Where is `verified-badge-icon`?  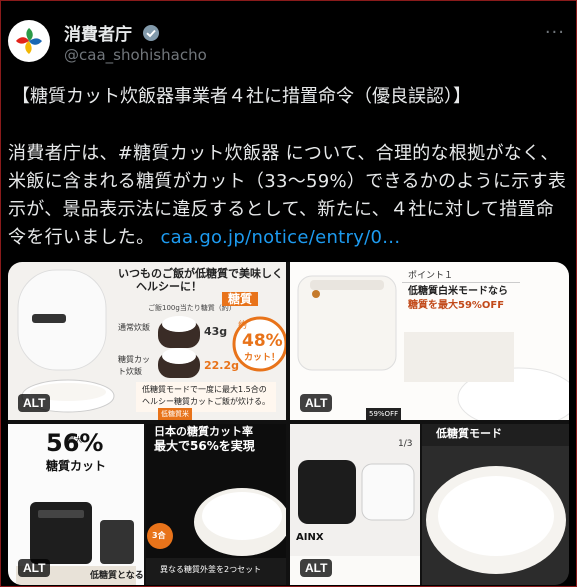
verified-badge-icon is located at coordinates (151, 35).